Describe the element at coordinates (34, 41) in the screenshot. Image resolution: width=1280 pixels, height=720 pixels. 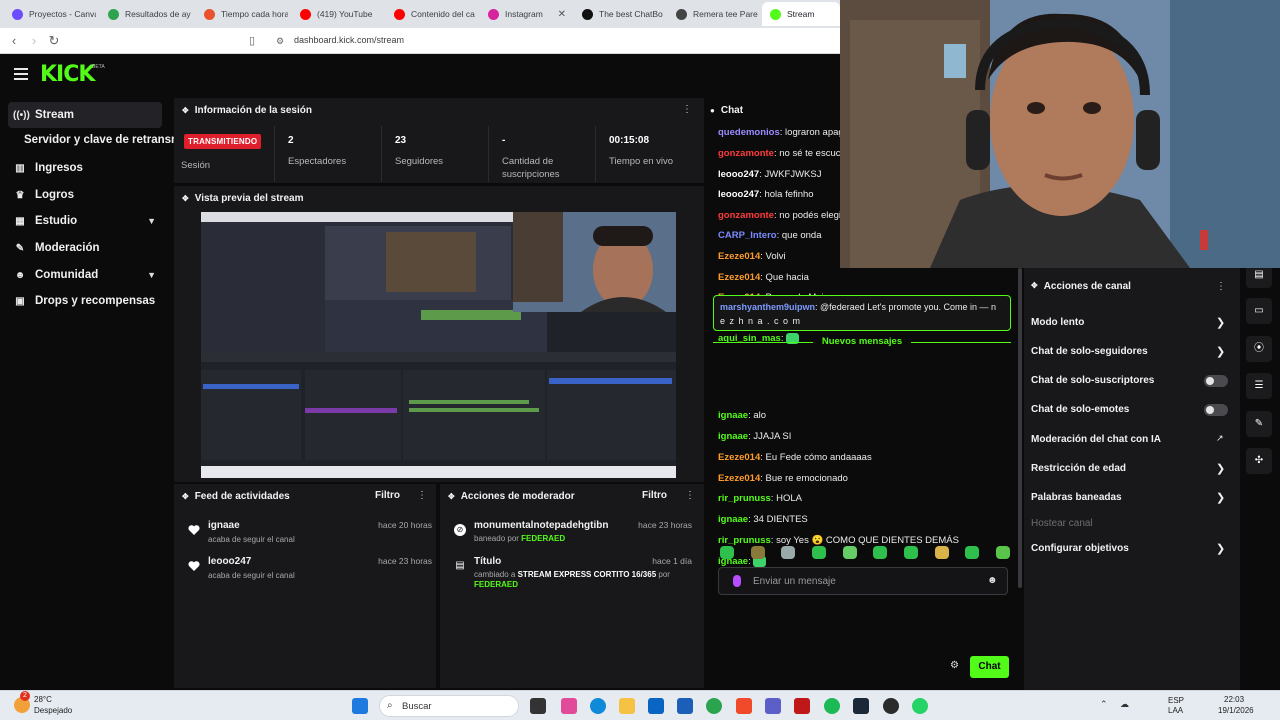
I see `forward-icon: ›` at that location.